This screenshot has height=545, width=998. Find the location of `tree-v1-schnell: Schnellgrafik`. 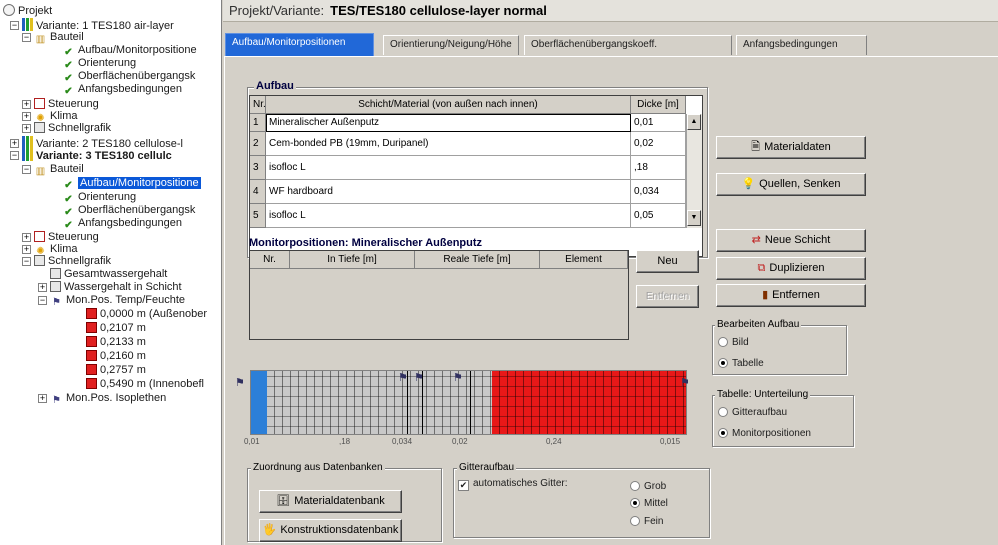

tree-v1-schnell: Schnellgrafik is located at coordinates (72, 128).